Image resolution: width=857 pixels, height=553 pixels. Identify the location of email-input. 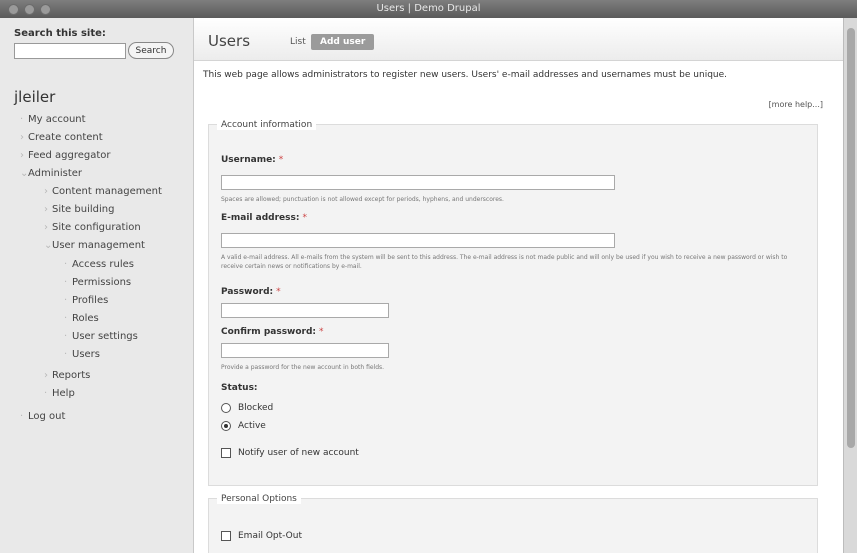
(418, 240).